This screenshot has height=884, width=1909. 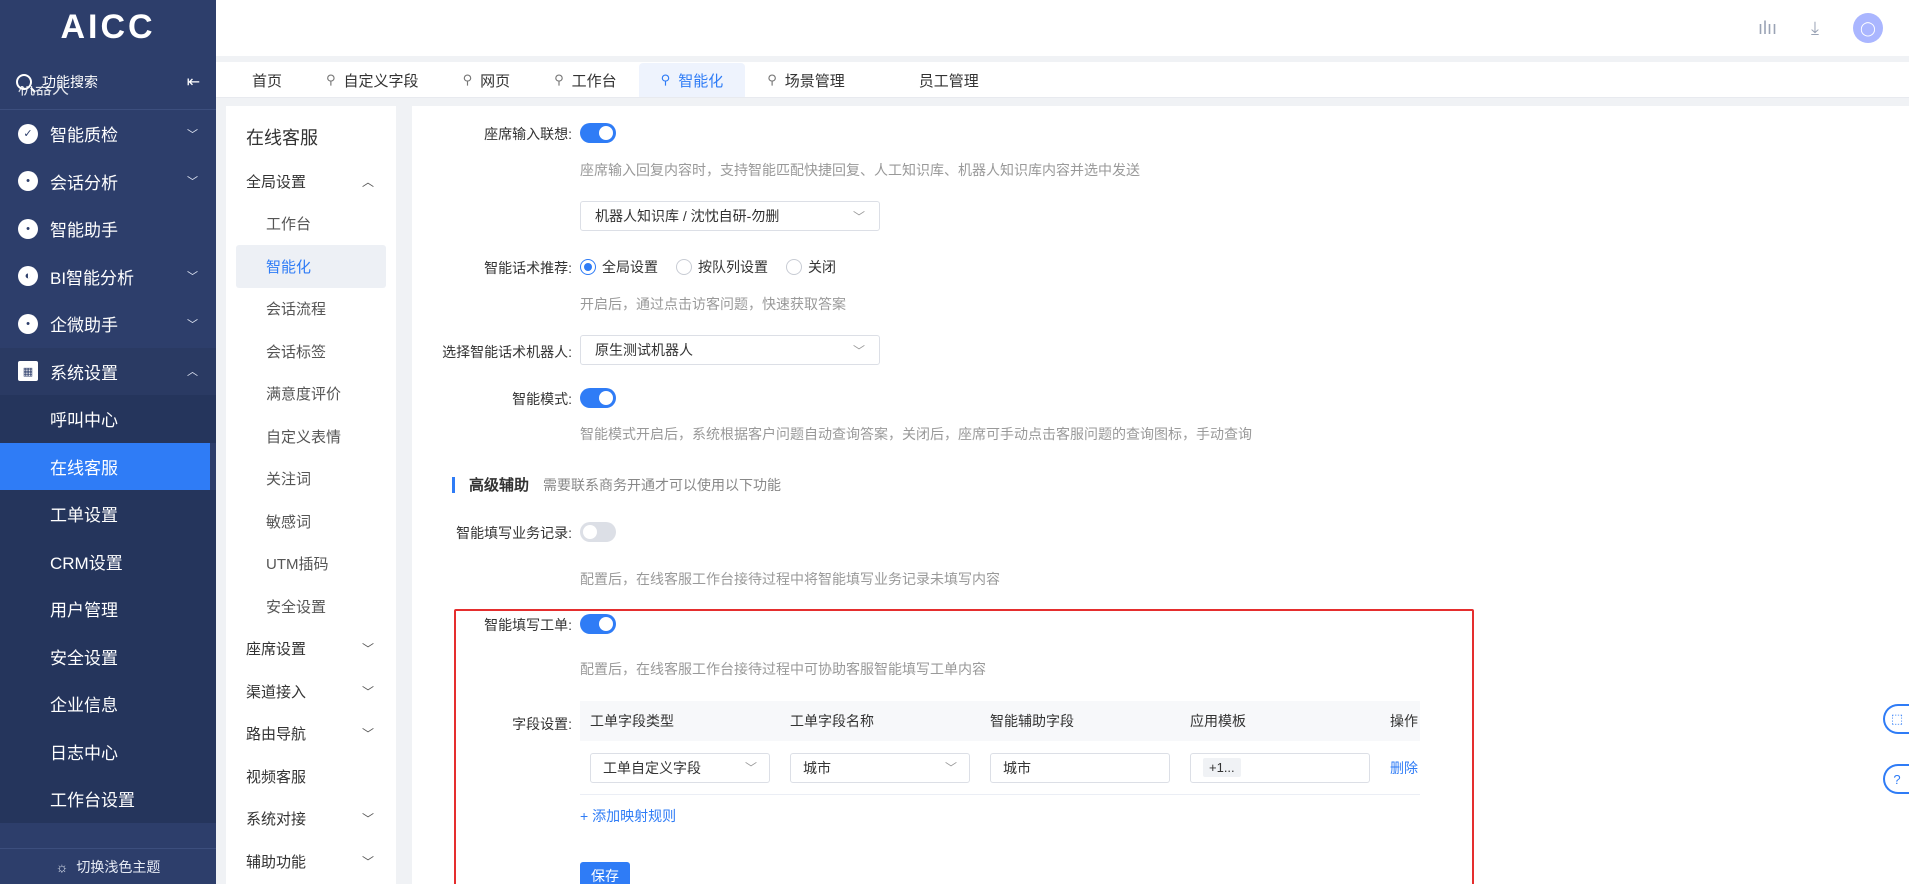 I want to click on theme-toggle-button: ☼ 切换浅色主题, so click(x=108, y=866).